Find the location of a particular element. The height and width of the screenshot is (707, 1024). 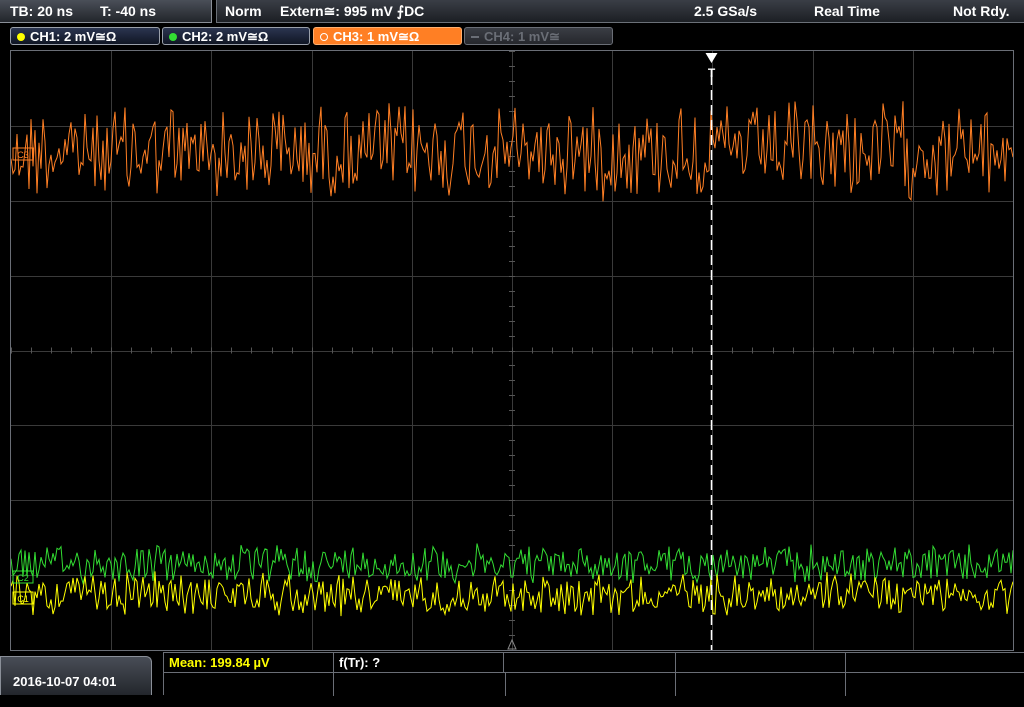

ch4-label: CH4: 1 mV≅ is located at coordinates (522, 36).